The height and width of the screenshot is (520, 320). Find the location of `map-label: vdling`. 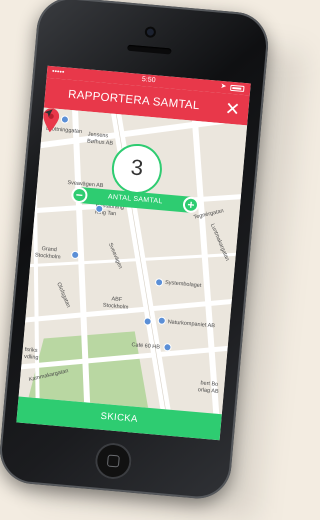

map-label: vdling is located at coordinates (31, 357).